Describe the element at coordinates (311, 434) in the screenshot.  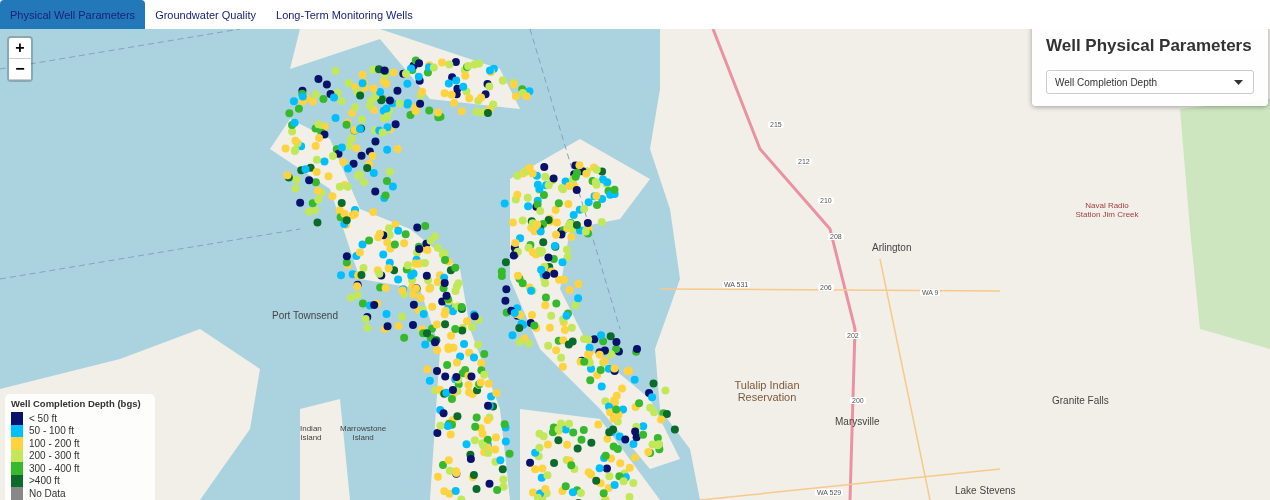
I see `map-label: Indian Island` at that location.